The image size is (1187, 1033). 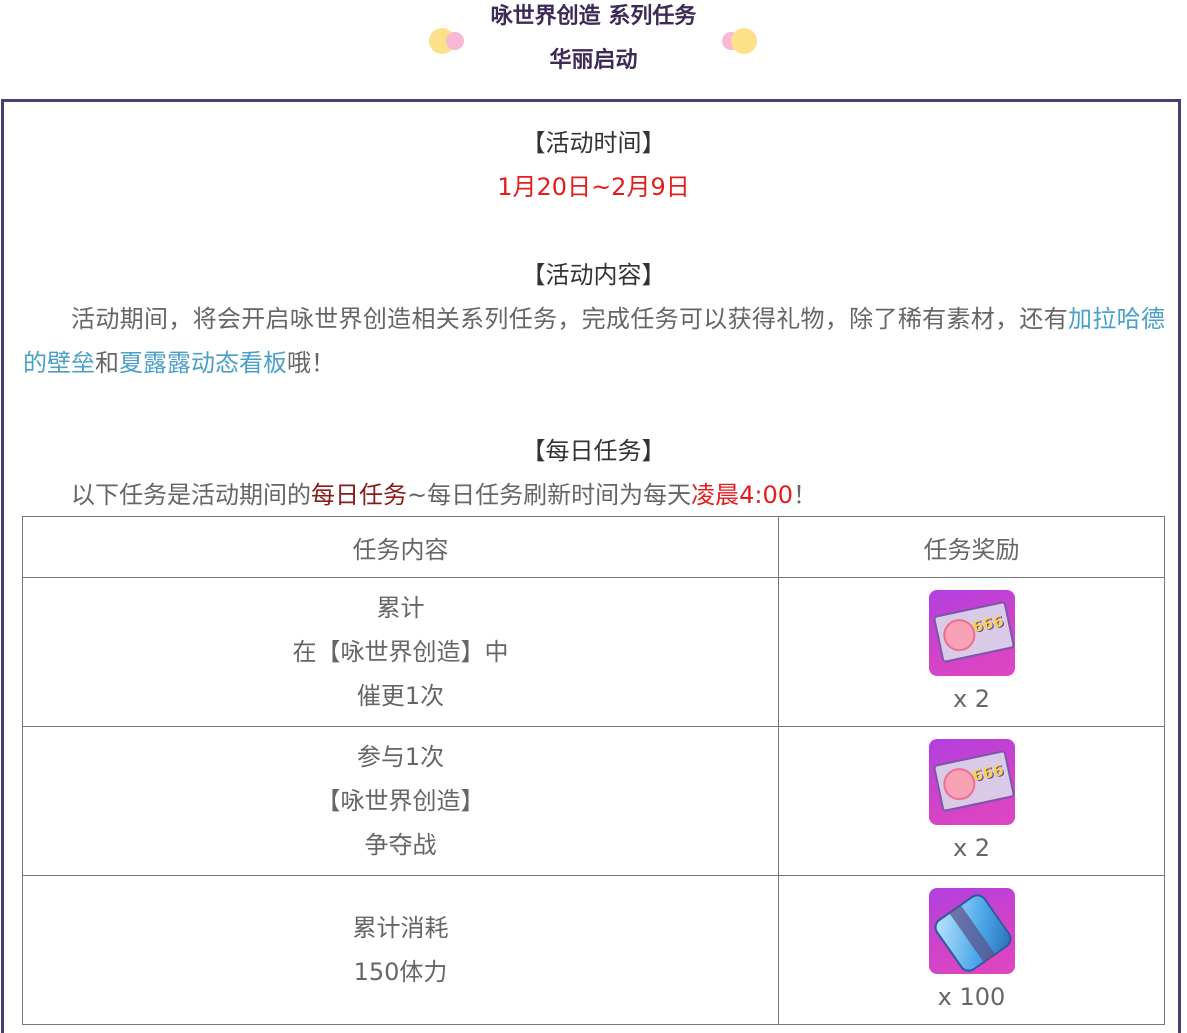 I want to click on task-cell: 累计消耗 150体力, so click(x=400, y=950).